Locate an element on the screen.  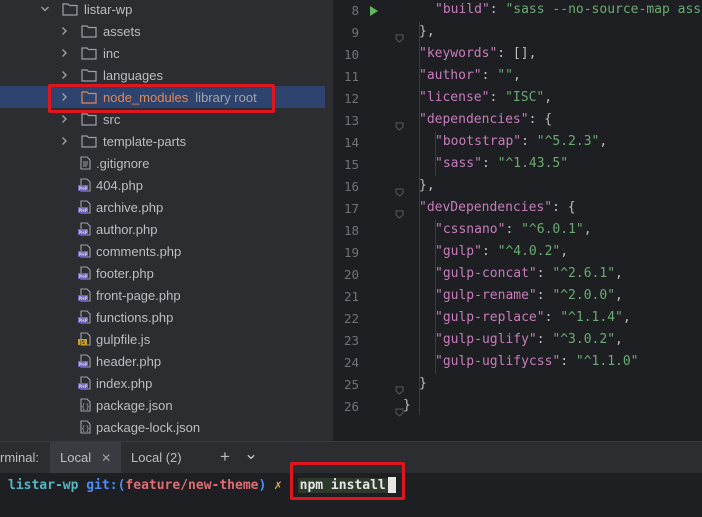
code-line: "dependencies": { is located at coordinates (485, 119).